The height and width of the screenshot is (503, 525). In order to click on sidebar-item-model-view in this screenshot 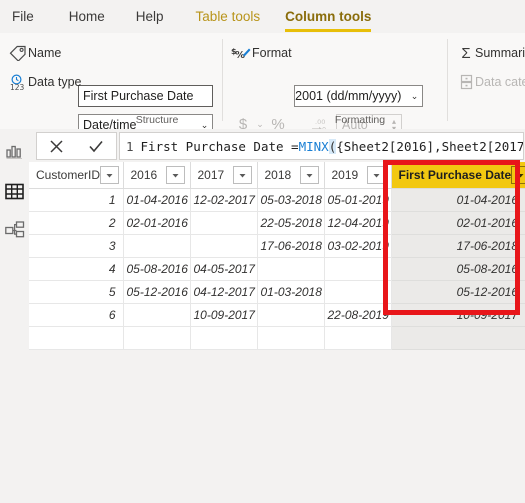, I will do `click(14, 230)`.